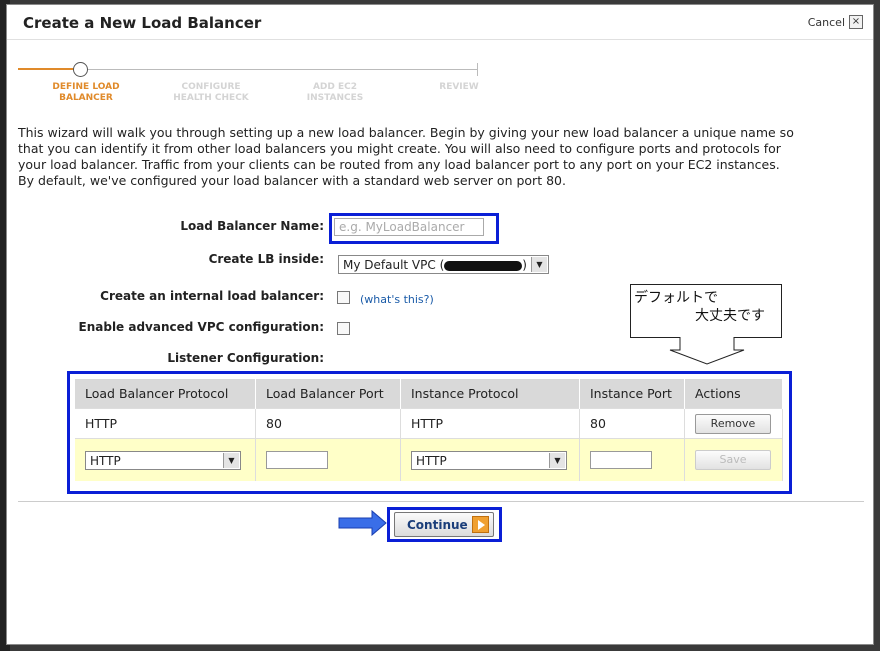 This screenshot has height=651, width=880. I want to click on column-header: Load Balancer Port, so click(328, 394).